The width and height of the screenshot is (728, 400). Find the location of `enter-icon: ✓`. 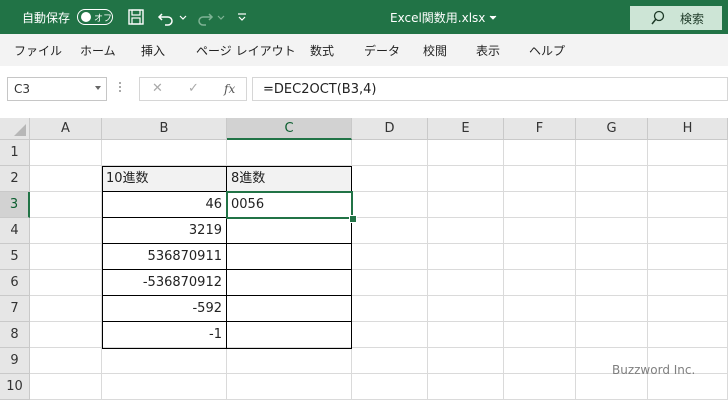

enter-icon: ✓ is located at coordinates (193, 88).